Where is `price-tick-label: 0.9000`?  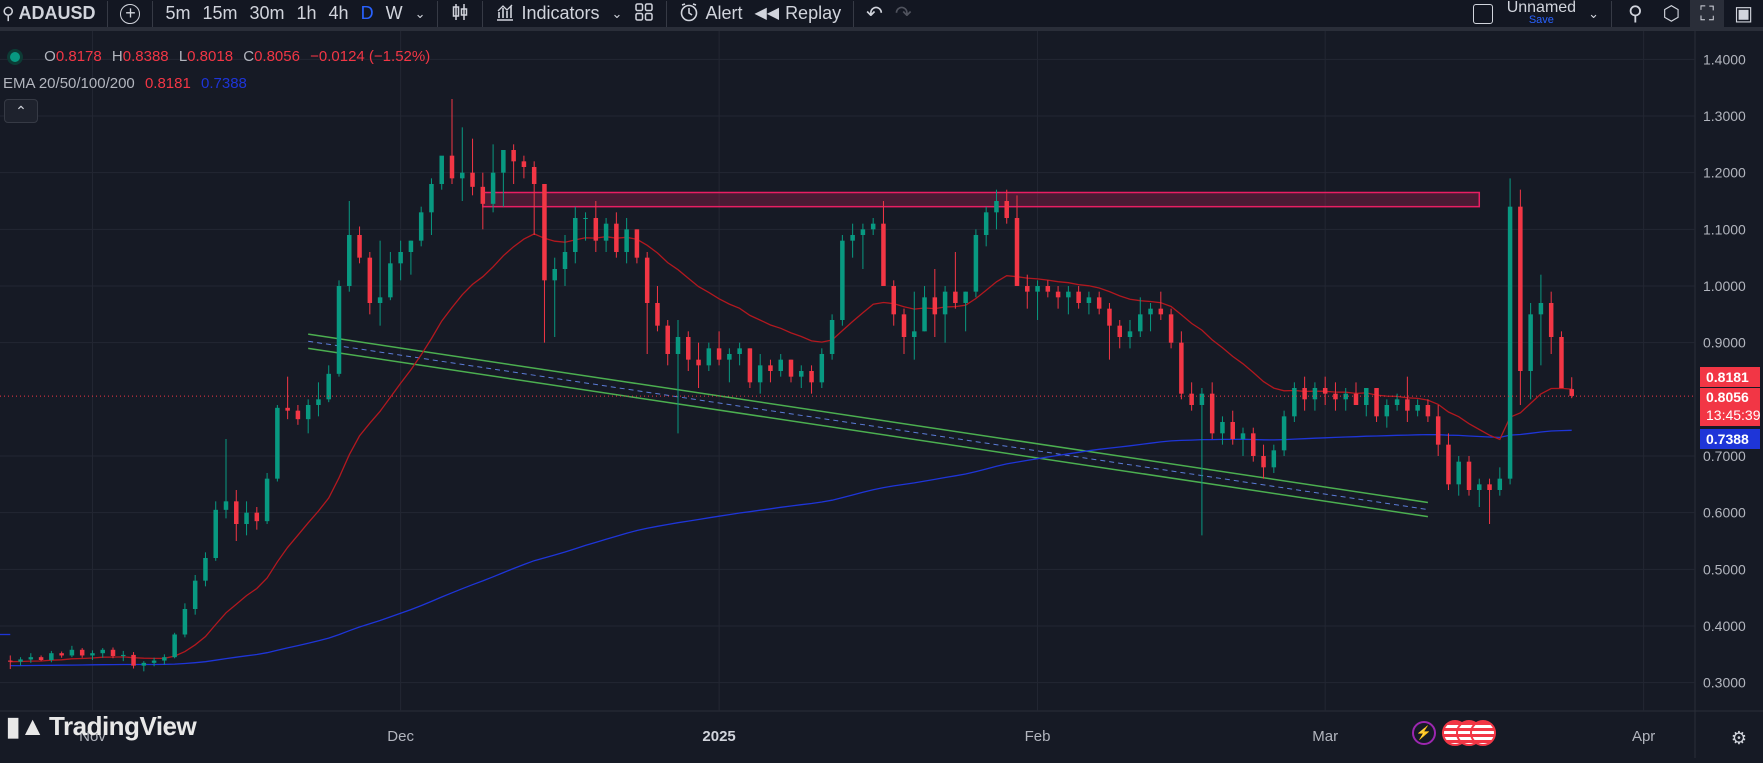
price-tick-label: 0.9000 is located at coordinates (1724, 343).